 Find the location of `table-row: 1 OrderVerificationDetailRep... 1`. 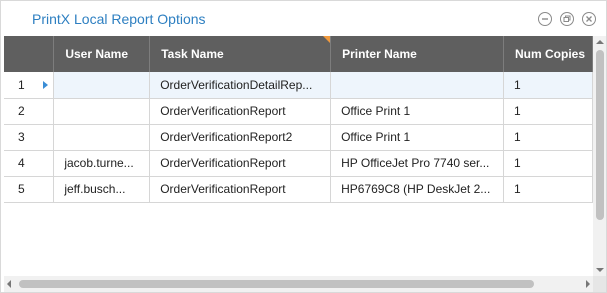

table-row: 1 OrderVerificationDetailRep... 1 is located at coordinates (298, 85).